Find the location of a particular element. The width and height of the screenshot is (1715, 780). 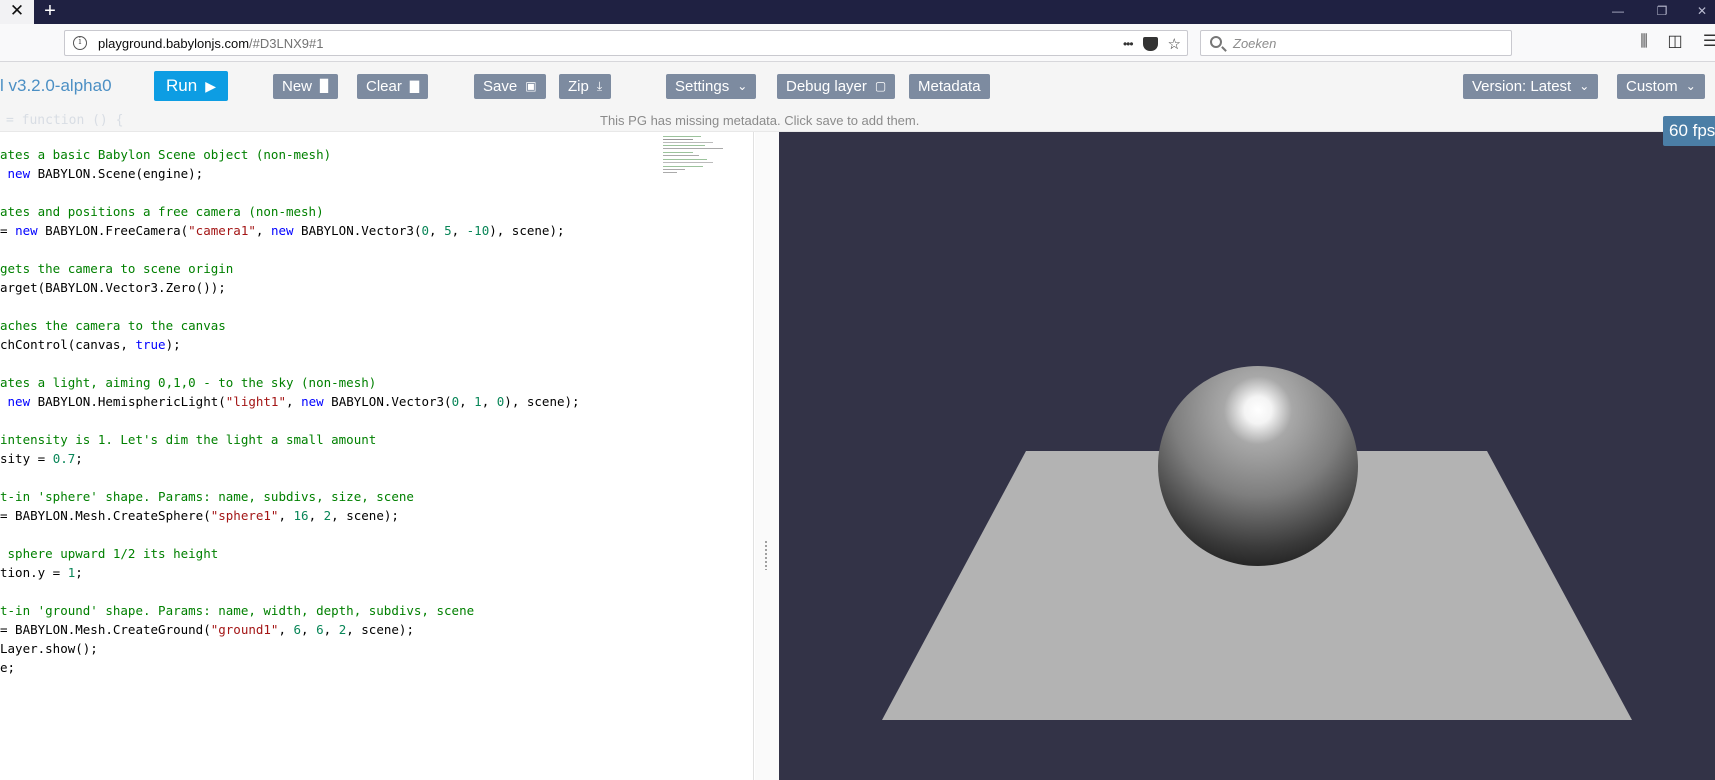

zip-button: Zip ⤓ is located at coordinates (585, 86).